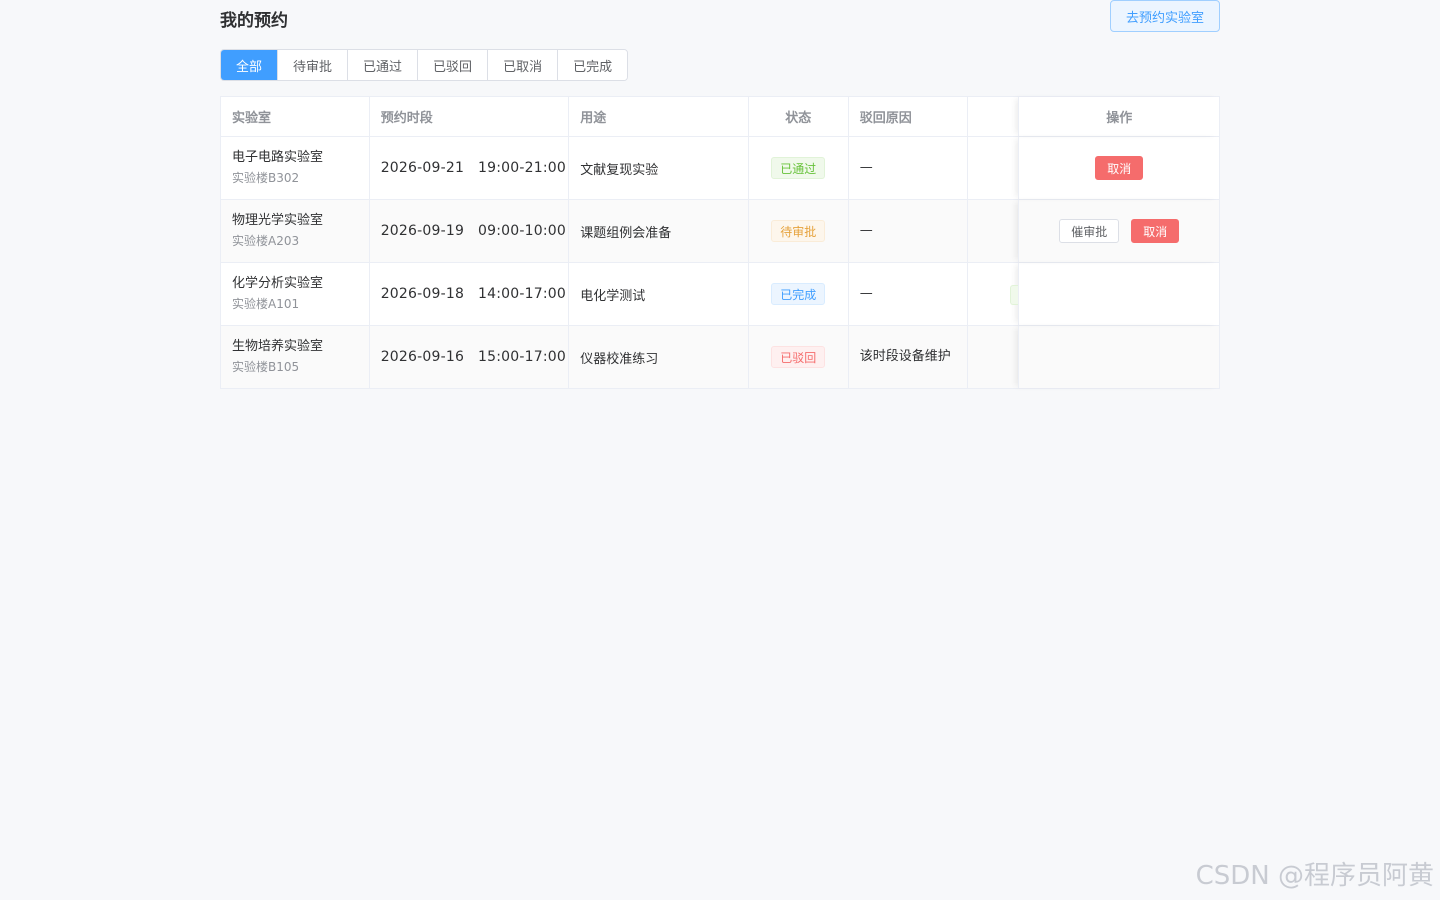 The width and height of the screenshot is (1440, 900). Describe the element at coordinates (254, 21) in the screenshot. I see `page-title: 我的预约` at that location.